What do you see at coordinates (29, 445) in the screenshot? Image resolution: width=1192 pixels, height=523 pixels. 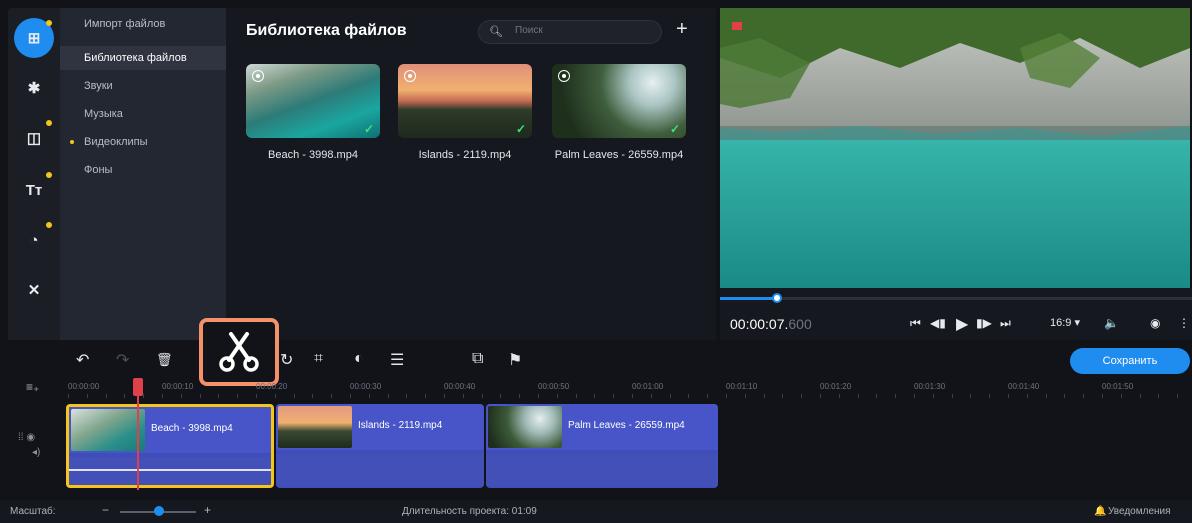 I see `track-controls: ⁞⁞ ◉ ◂)` at bounding box center [29, 445].